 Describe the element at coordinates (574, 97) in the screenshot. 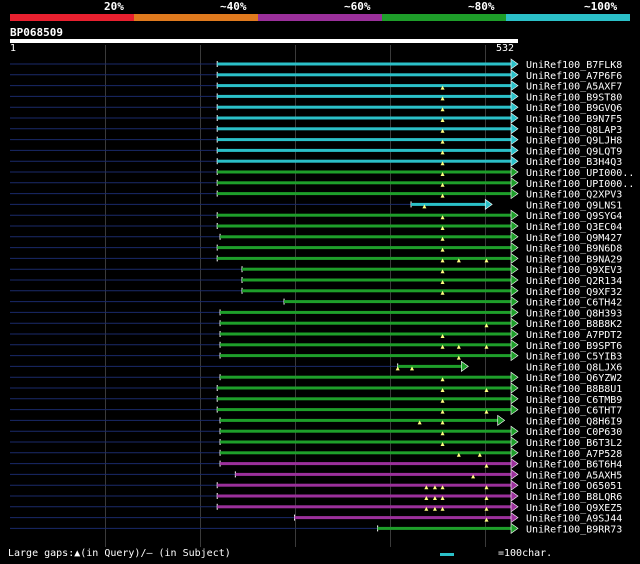

I see `hit-label: UniRef100_B9ST80` at that location.